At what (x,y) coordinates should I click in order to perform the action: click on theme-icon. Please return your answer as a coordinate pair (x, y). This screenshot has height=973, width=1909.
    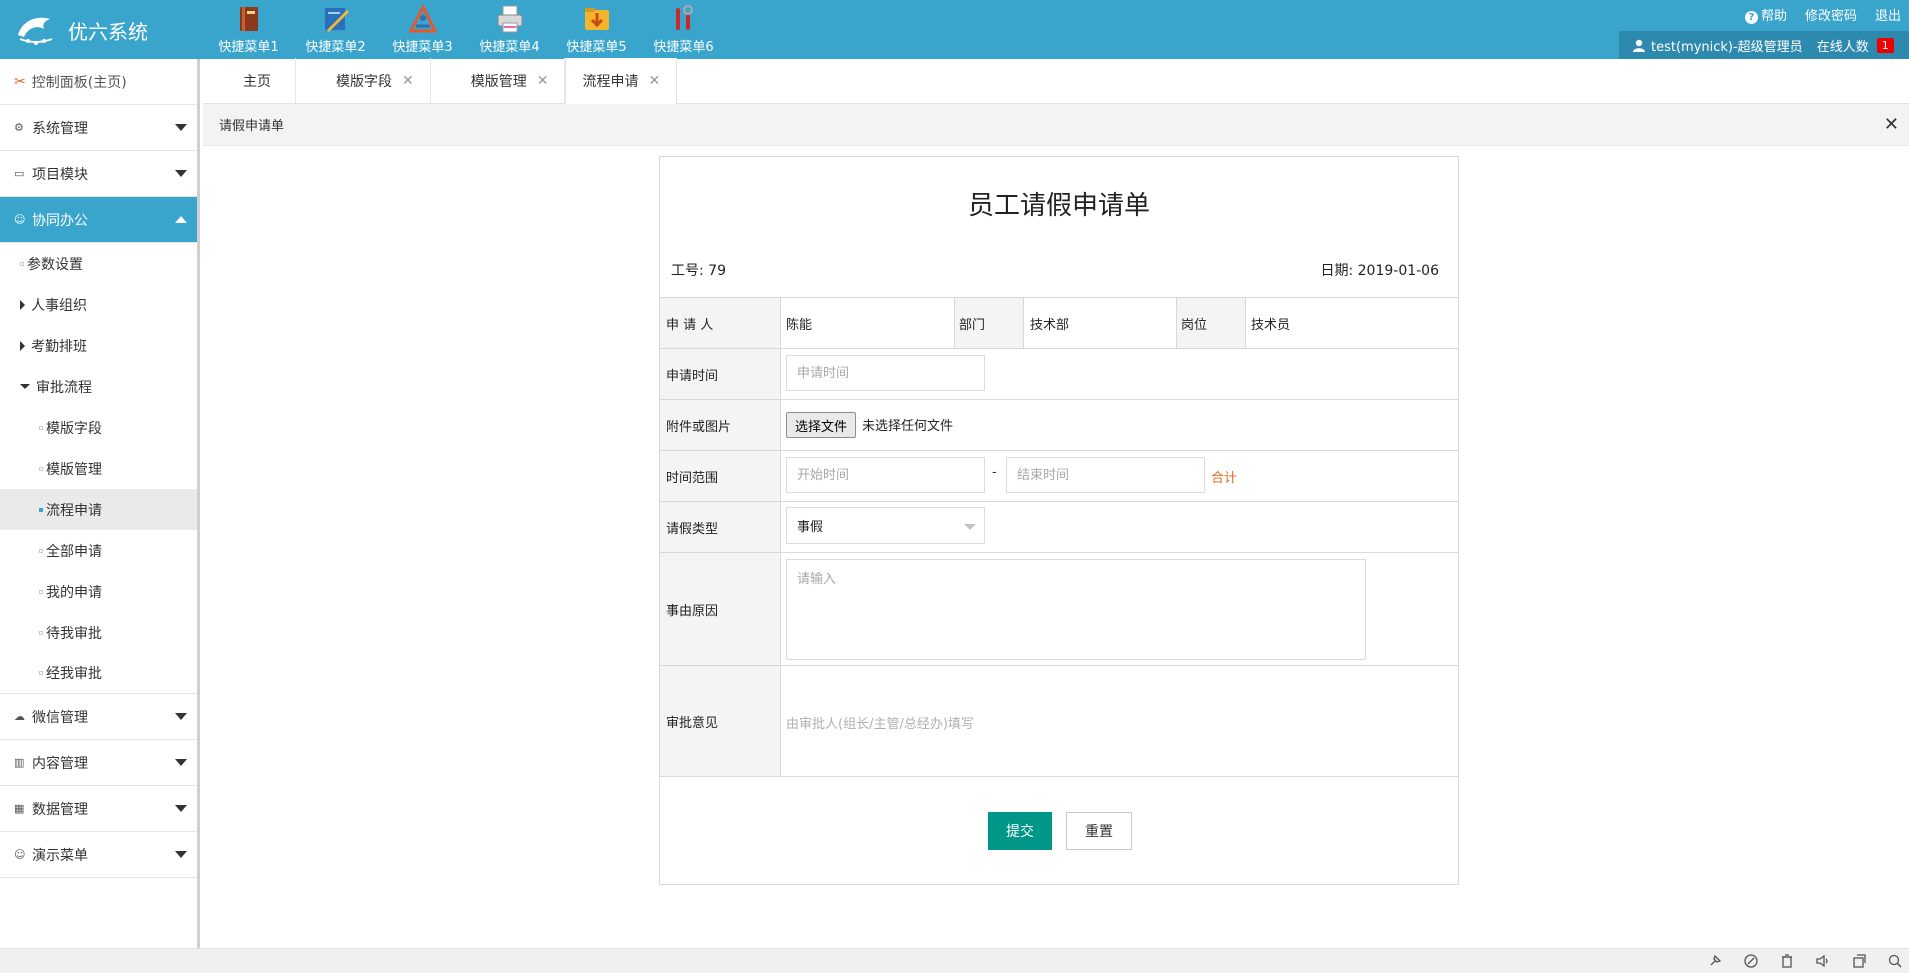
    Looking at the image, I should click on (1751, 961).